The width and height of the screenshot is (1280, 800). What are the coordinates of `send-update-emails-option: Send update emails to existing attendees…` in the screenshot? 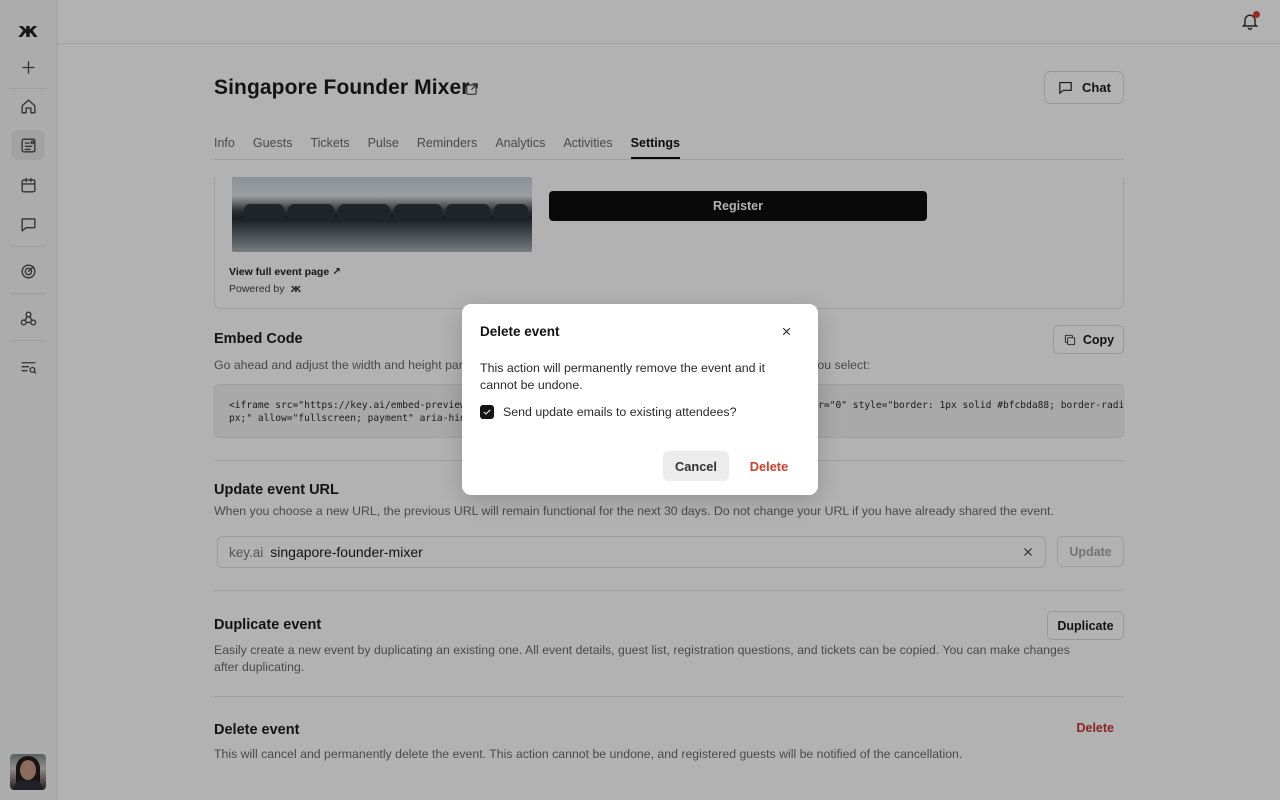 It's located at (608, 412).